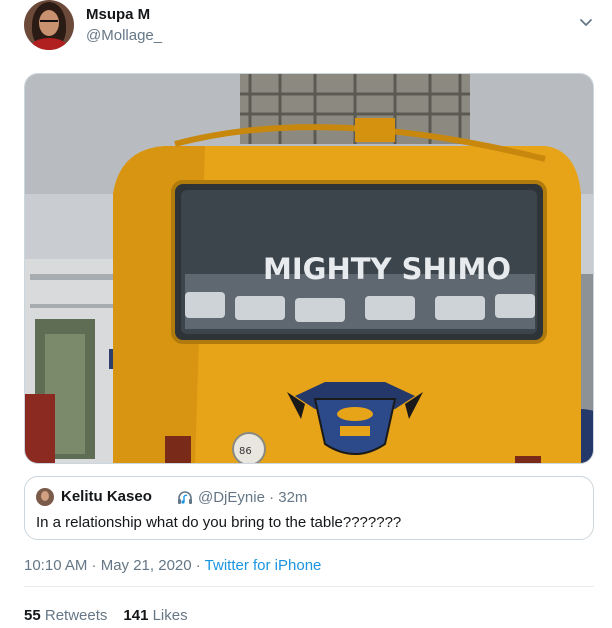  I want to click on likes-count: 141, so click(136, 615).